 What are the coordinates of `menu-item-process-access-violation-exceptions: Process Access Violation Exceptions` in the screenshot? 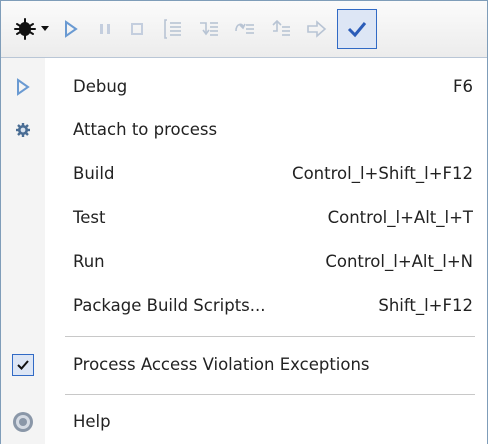 It's located at (244, 365).